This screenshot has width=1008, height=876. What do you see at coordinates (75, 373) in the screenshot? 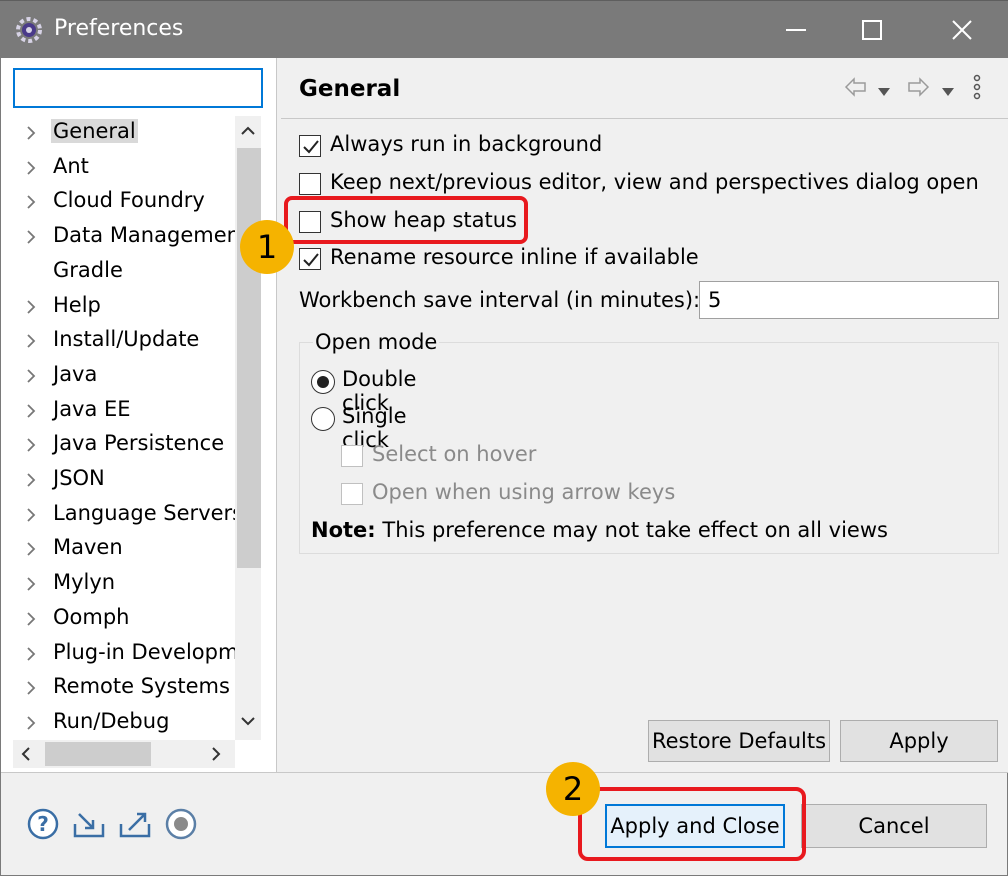
I see `tree-item-label: Java` at bounding box center [75, 373].